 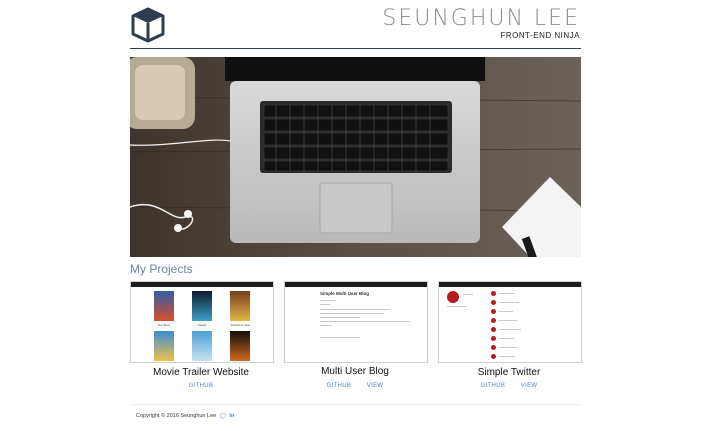 I want to click on thumb-heading: Simple Multi User Blog, so click(x=345, y=293).